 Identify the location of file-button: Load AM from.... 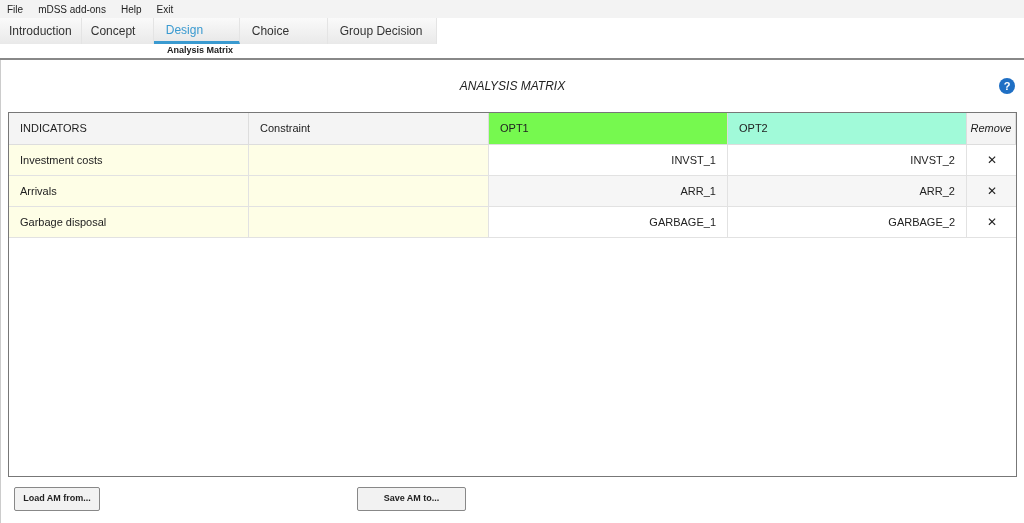
(57, 499).